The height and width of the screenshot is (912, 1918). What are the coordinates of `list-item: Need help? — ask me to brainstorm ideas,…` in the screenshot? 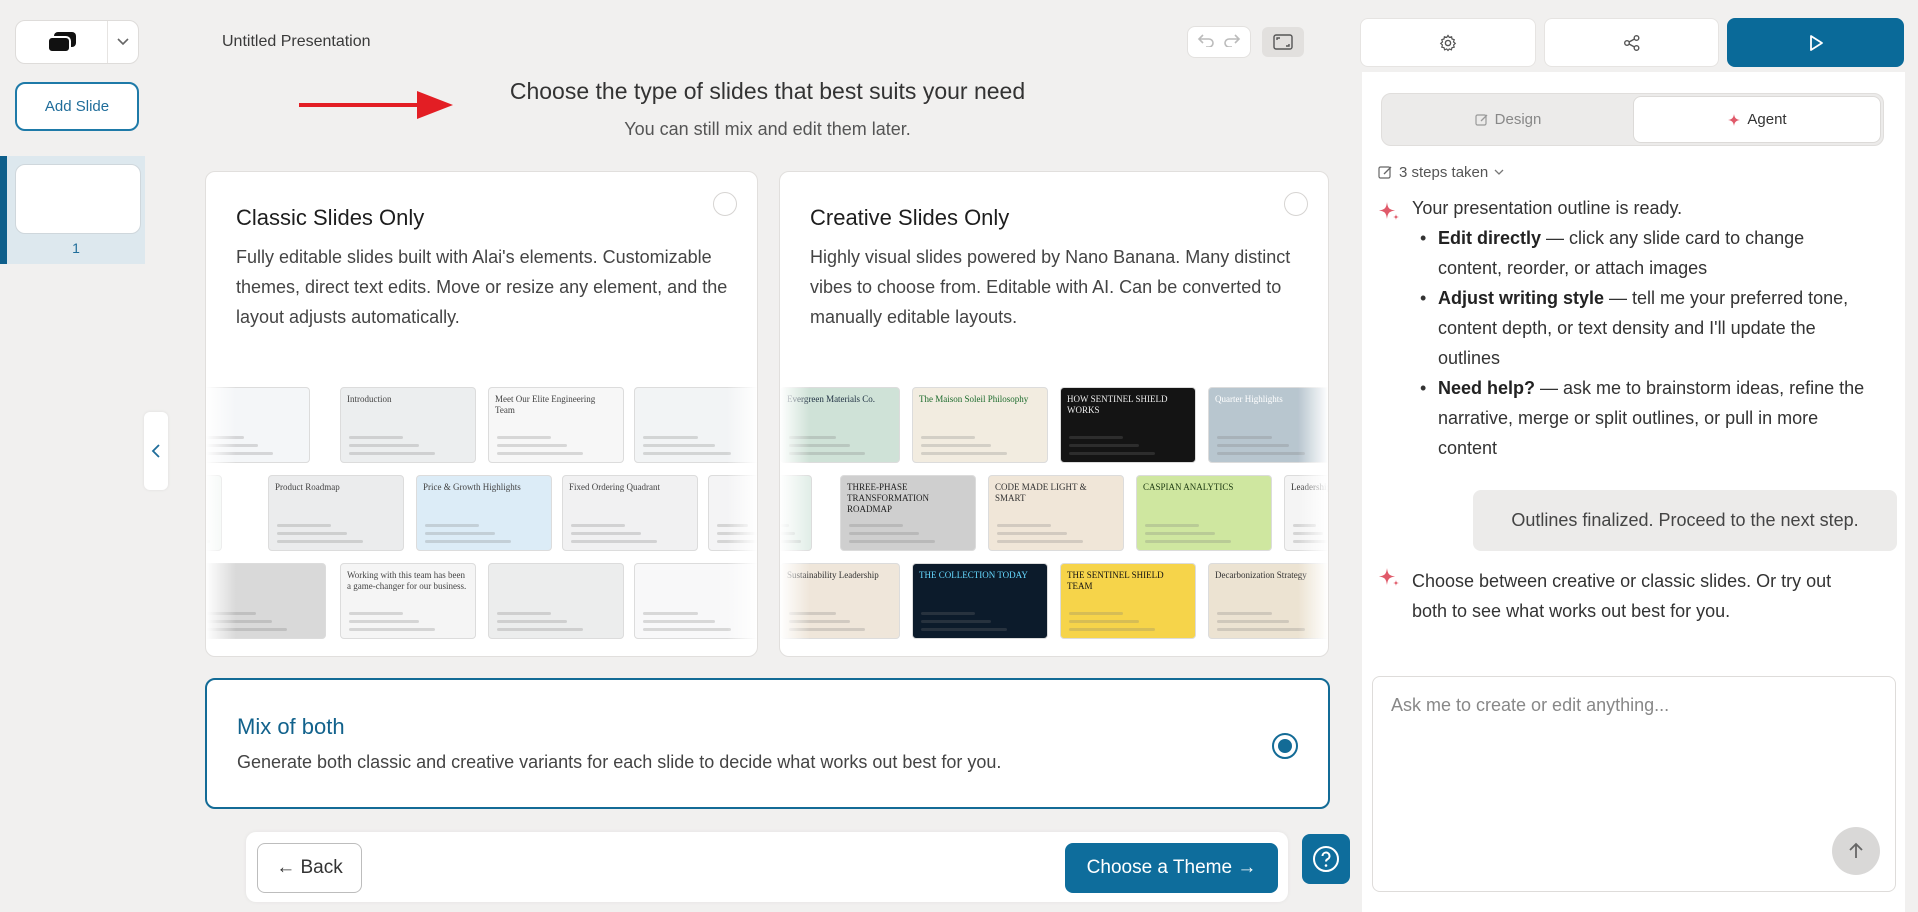 It's located at (1642, 418).